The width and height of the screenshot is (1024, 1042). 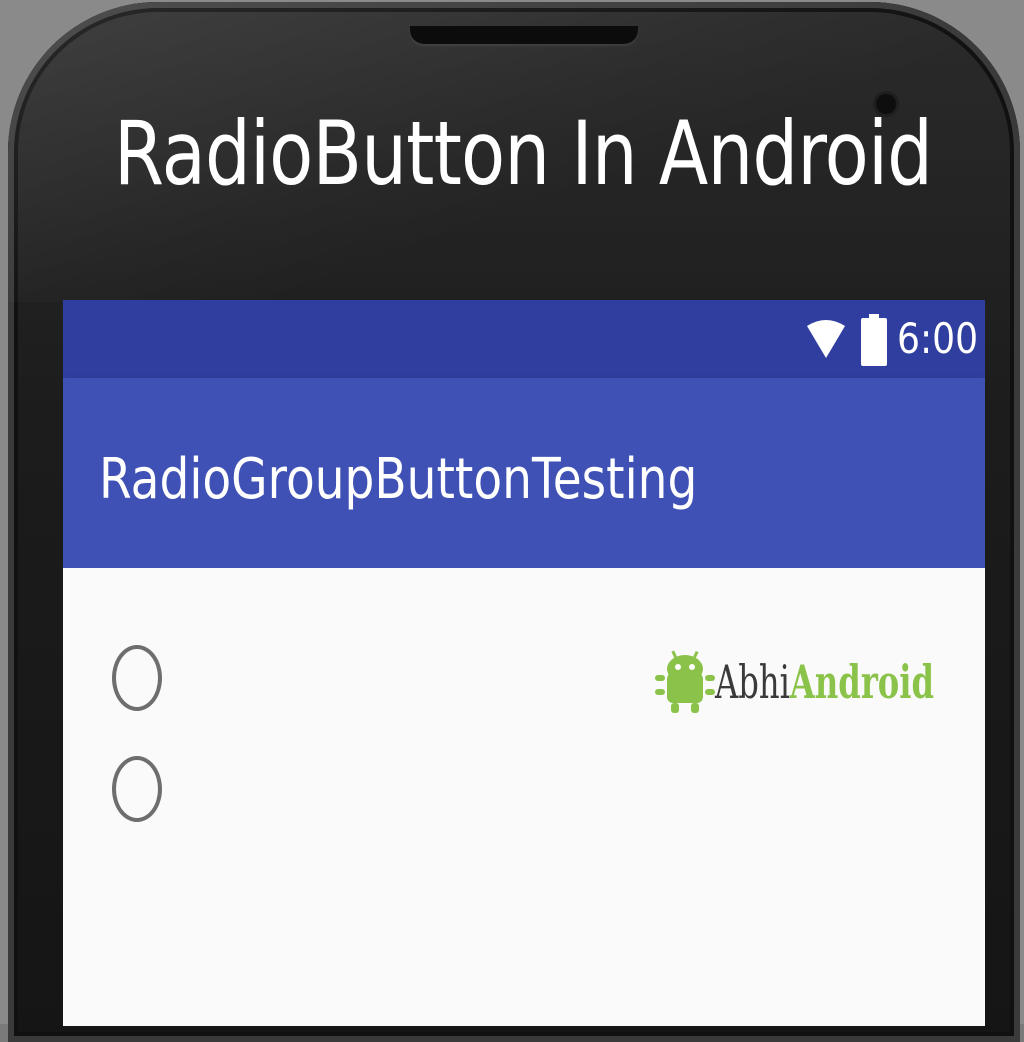 What do you see at coordinates (874, 340) in the screenshot?
I see `battery-icon` at bounding box center [874, 340].